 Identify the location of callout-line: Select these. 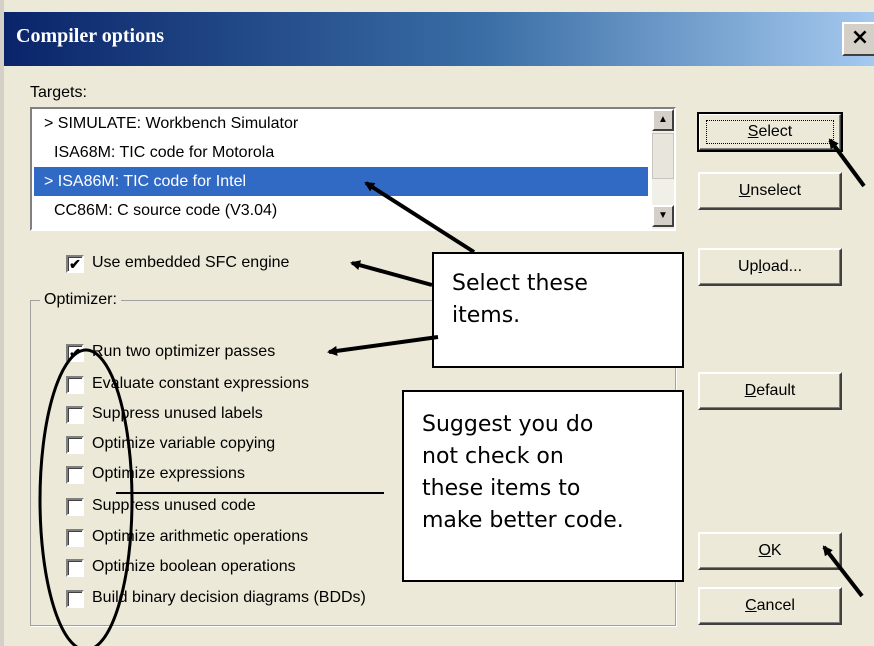
(520, 283).